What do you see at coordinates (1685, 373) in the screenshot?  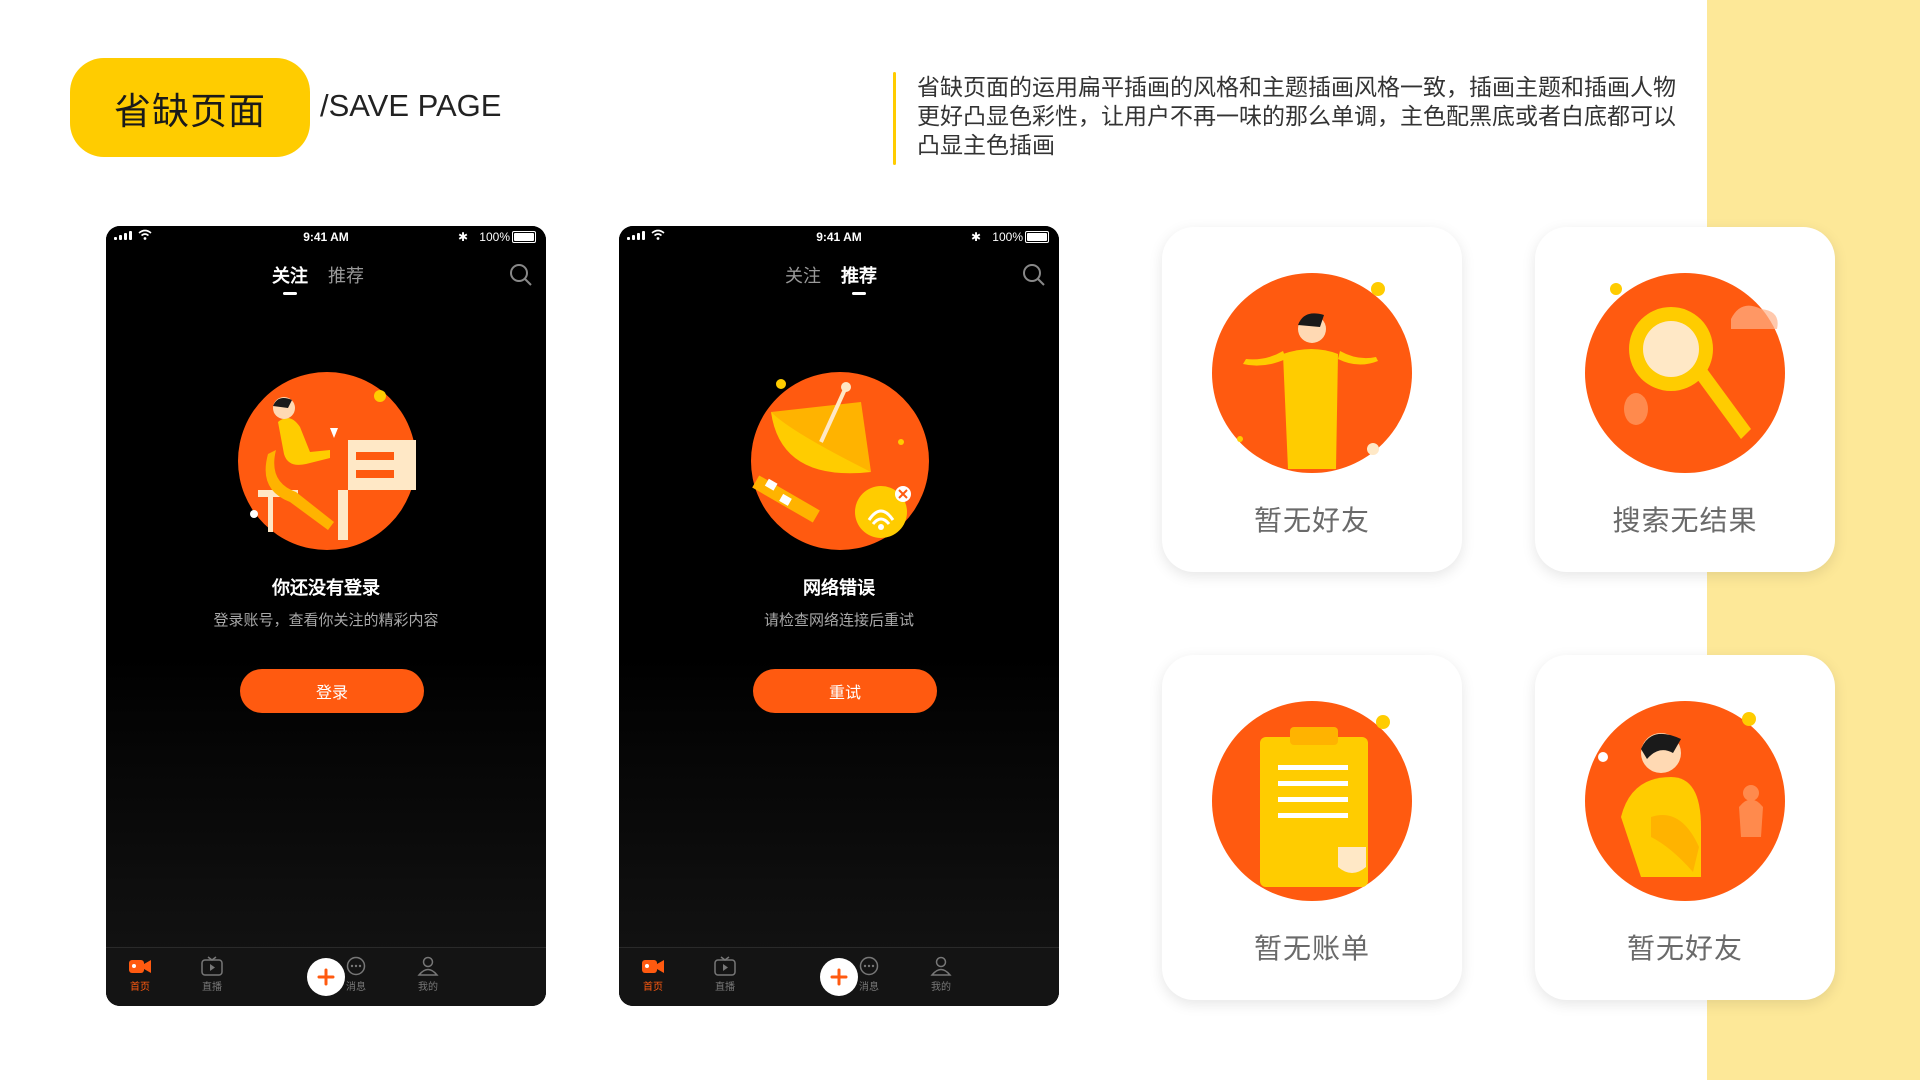 I see `magnifier-illustration` at bounding box center [1685, 373].